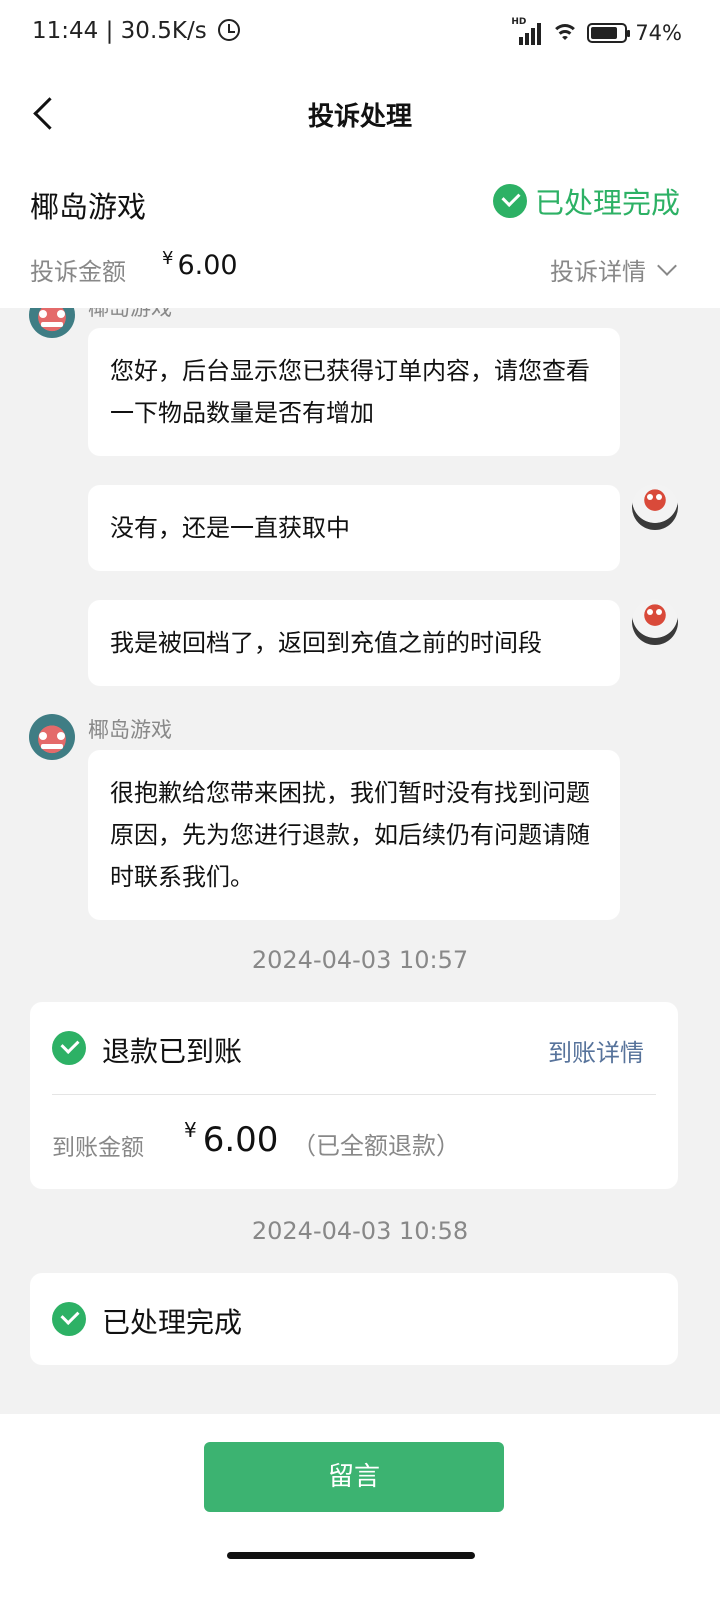  What do you see at coordinates (354, 643) in the screenshot?
I see `message-bubble: 我是被回档了，返回到充值之前的时间段` at bounding box center [354, 643].